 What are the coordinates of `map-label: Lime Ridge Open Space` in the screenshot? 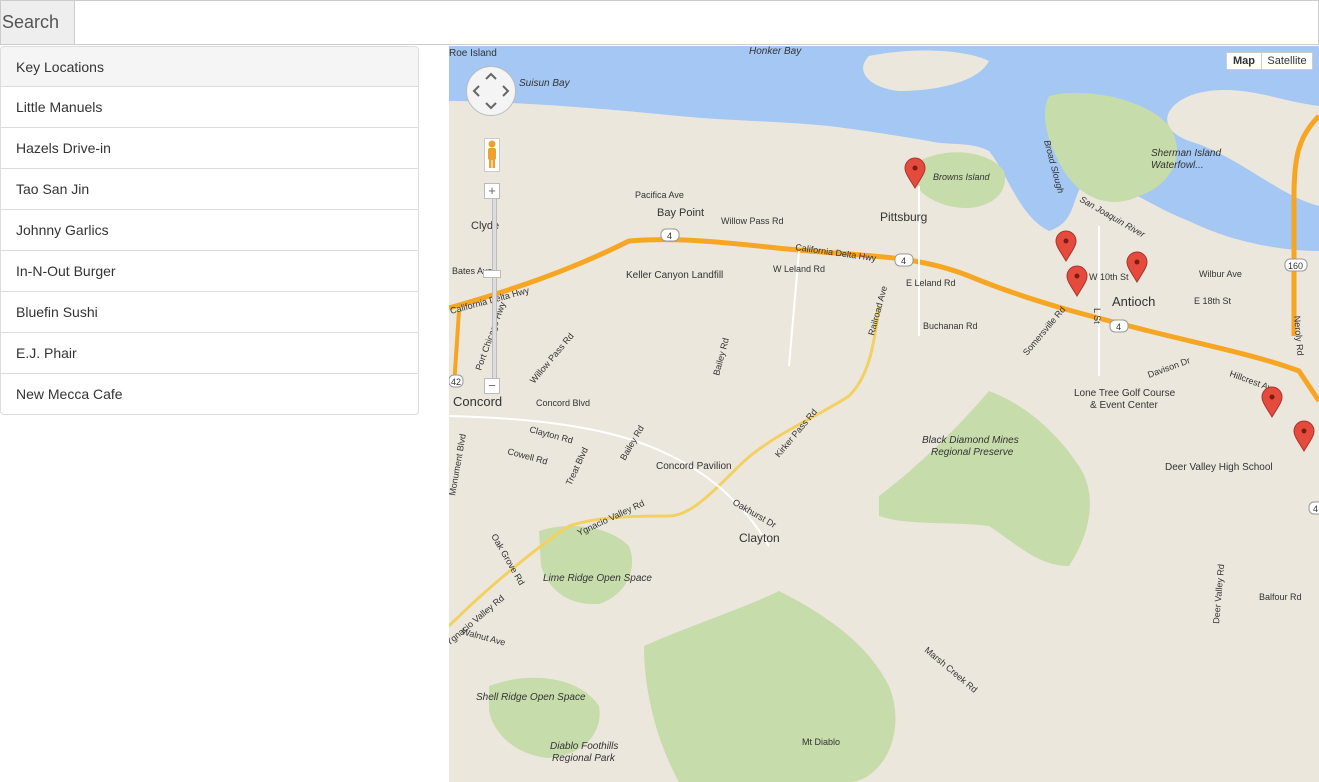 It's located at (597, 578).